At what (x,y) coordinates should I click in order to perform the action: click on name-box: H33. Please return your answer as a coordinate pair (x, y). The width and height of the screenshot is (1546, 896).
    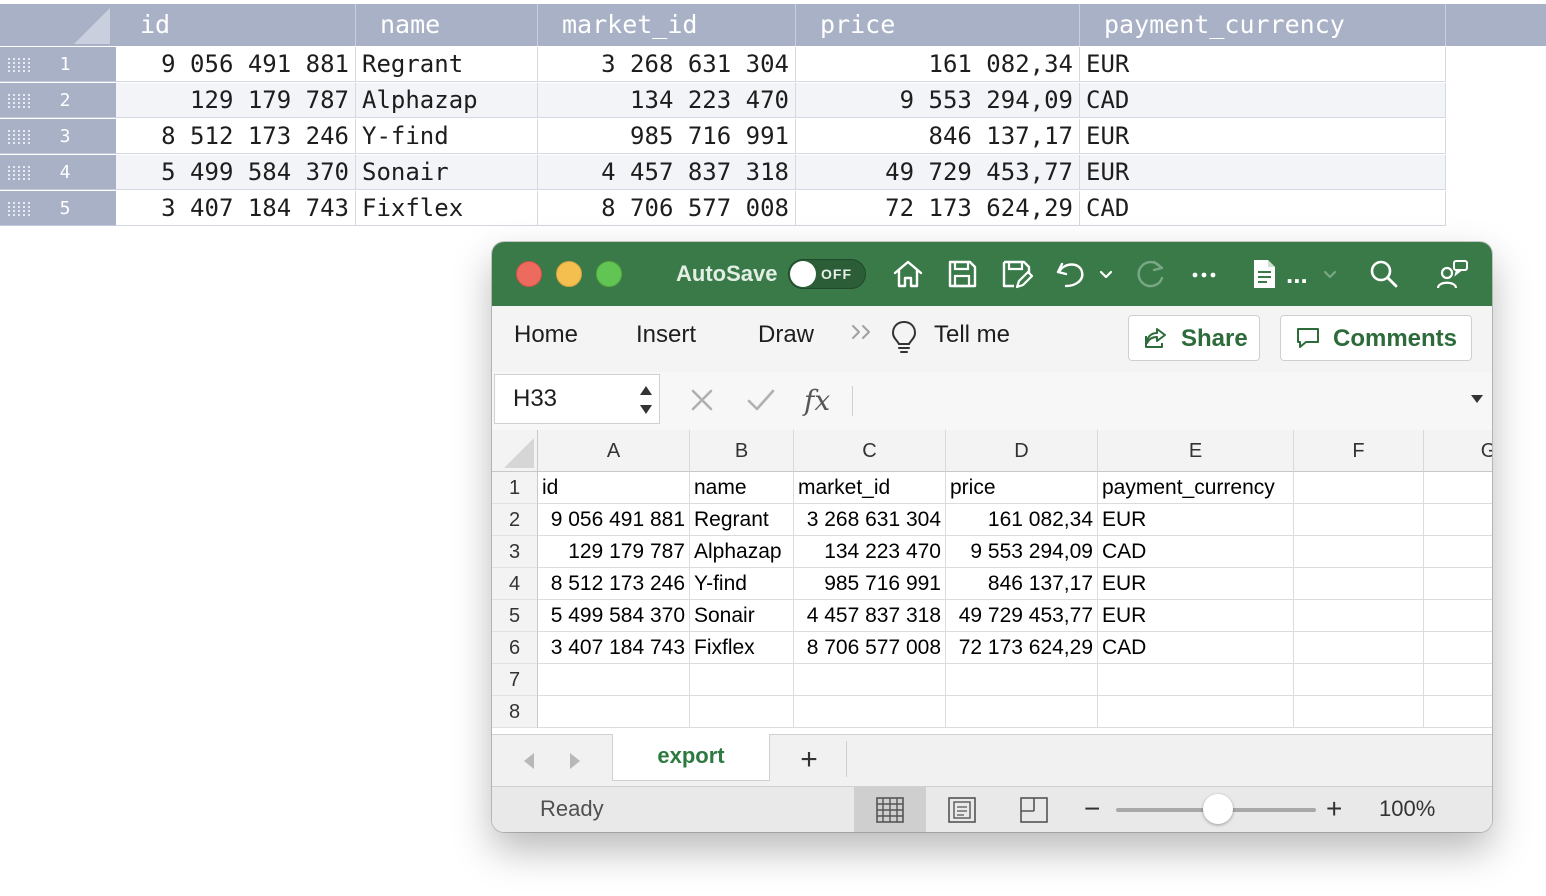
    Looking at the image, I should click on (577, 399).